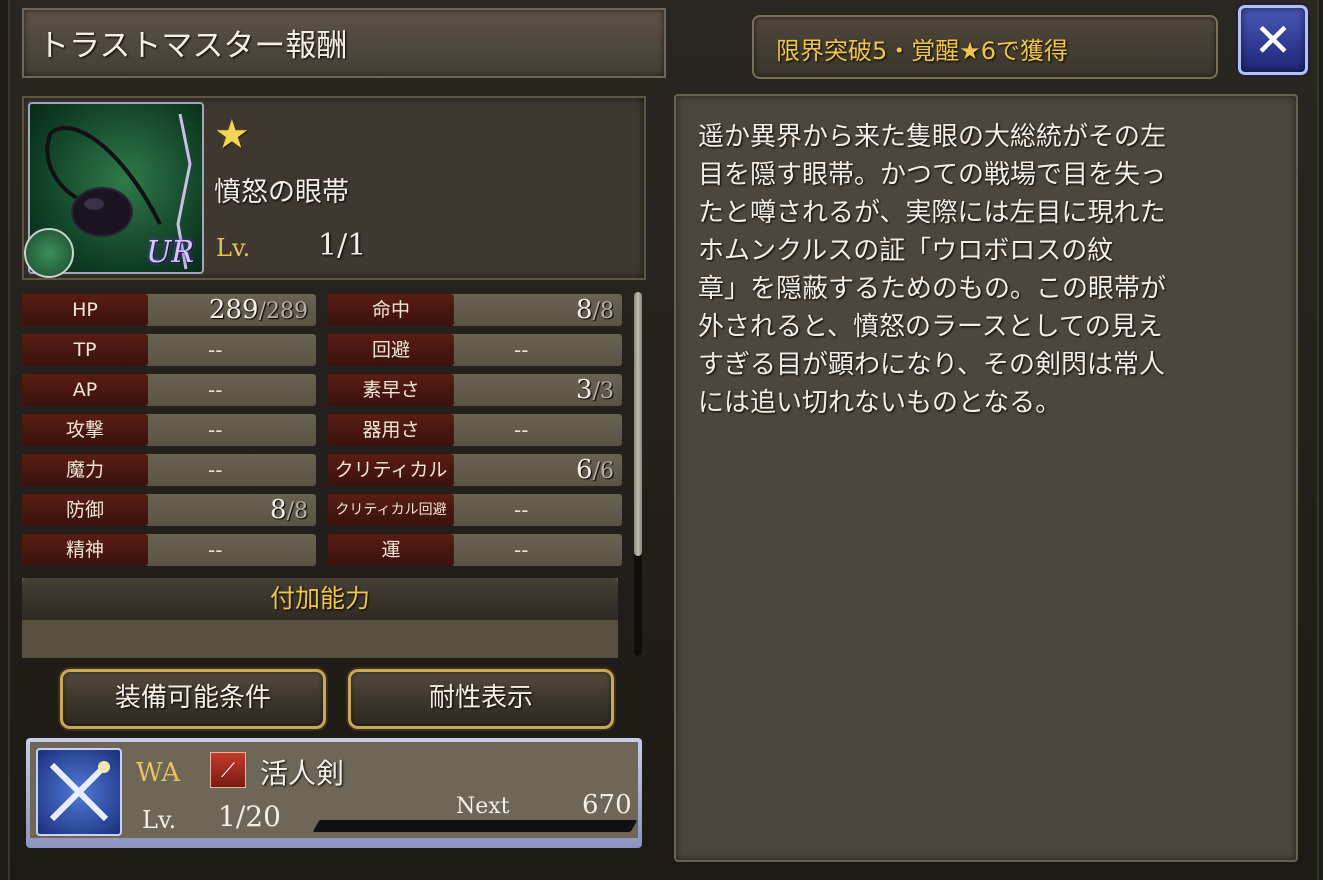 Image resolution: width=1323 pixels, height=880 pixels. What do you see at coordinates (169, 550) in the screenshot?
I see `stat-spirit: 精神 --` at bounding box center [169, 550].